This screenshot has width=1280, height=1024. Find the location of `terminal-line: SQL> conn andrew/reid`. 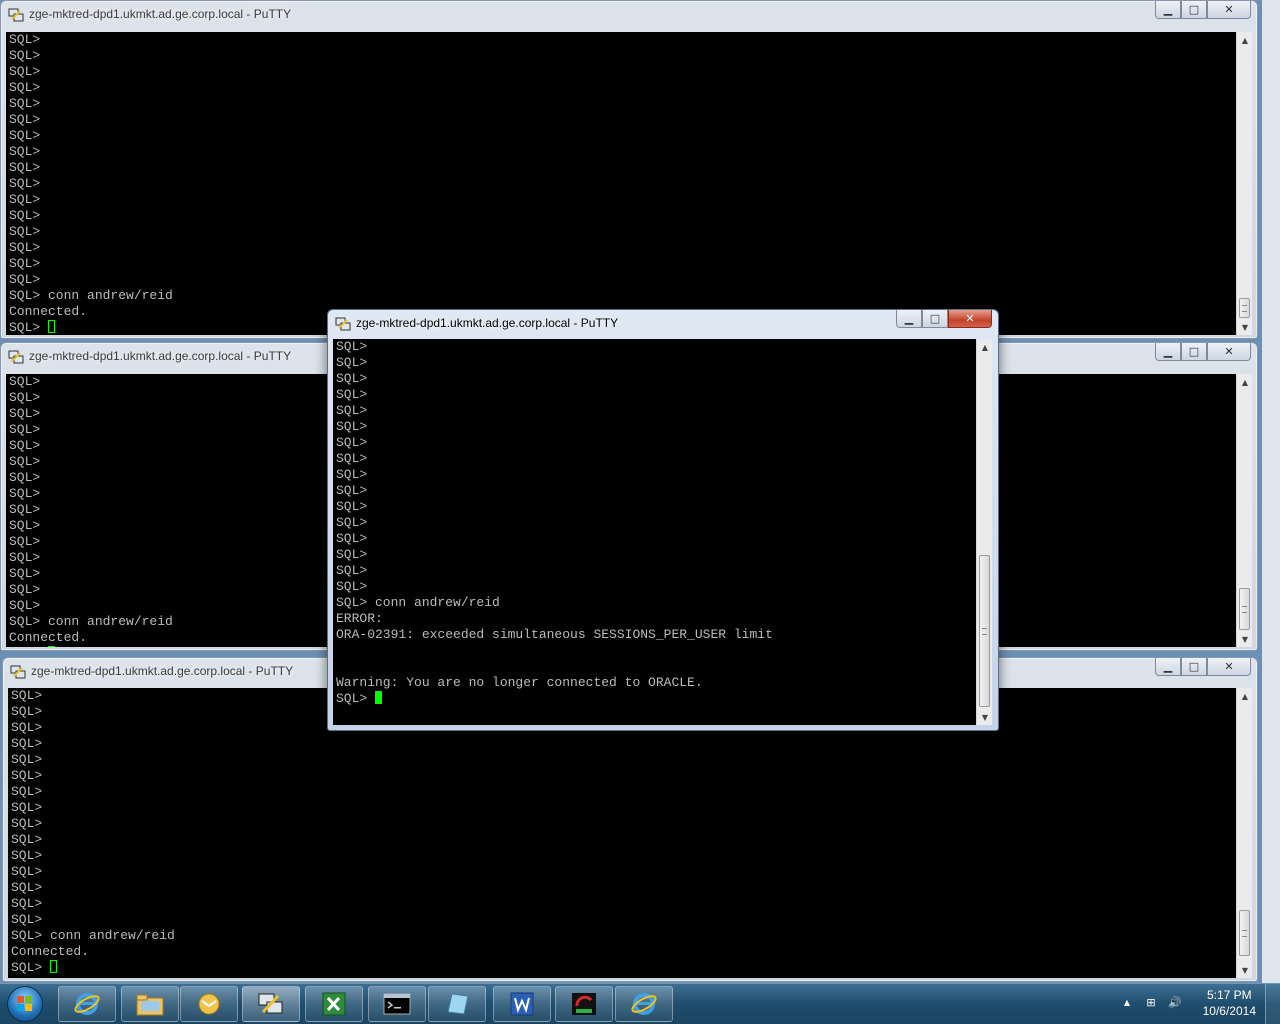

terminal-line: SQL> conn andrew/reid is located at coordinates (622, 296).